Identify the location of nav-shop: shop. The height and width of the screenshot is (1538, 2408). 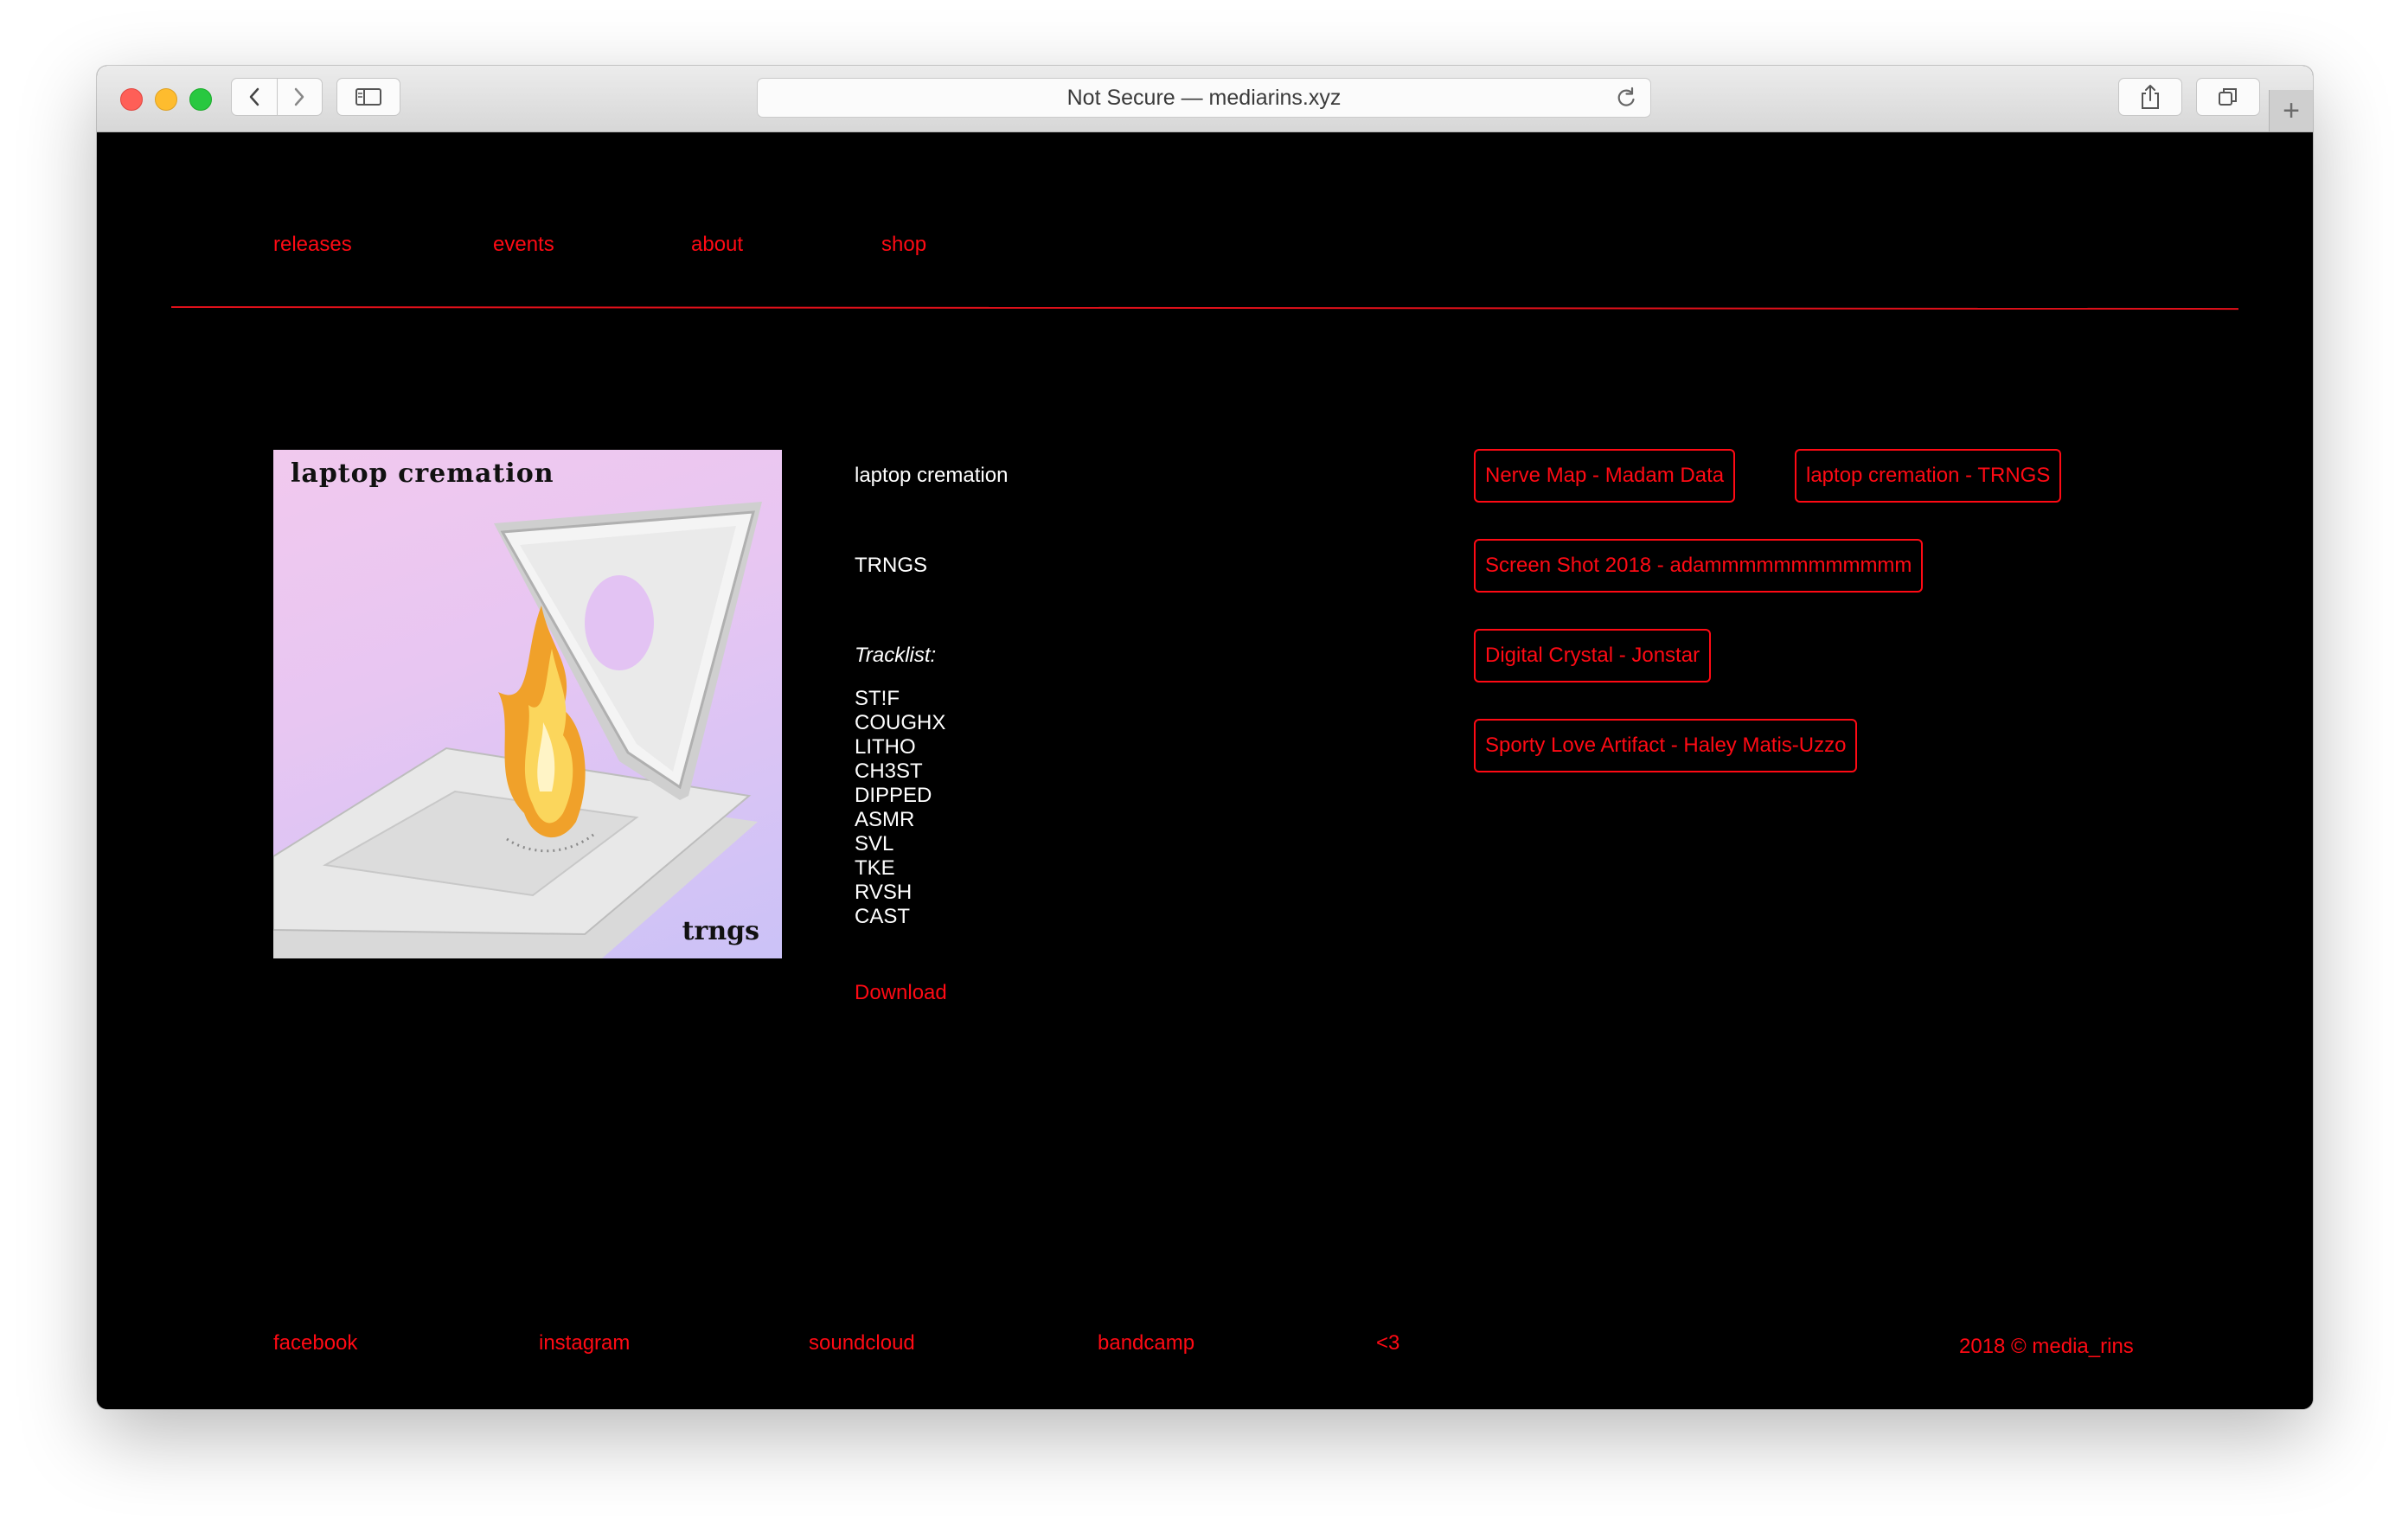
(903, 245).